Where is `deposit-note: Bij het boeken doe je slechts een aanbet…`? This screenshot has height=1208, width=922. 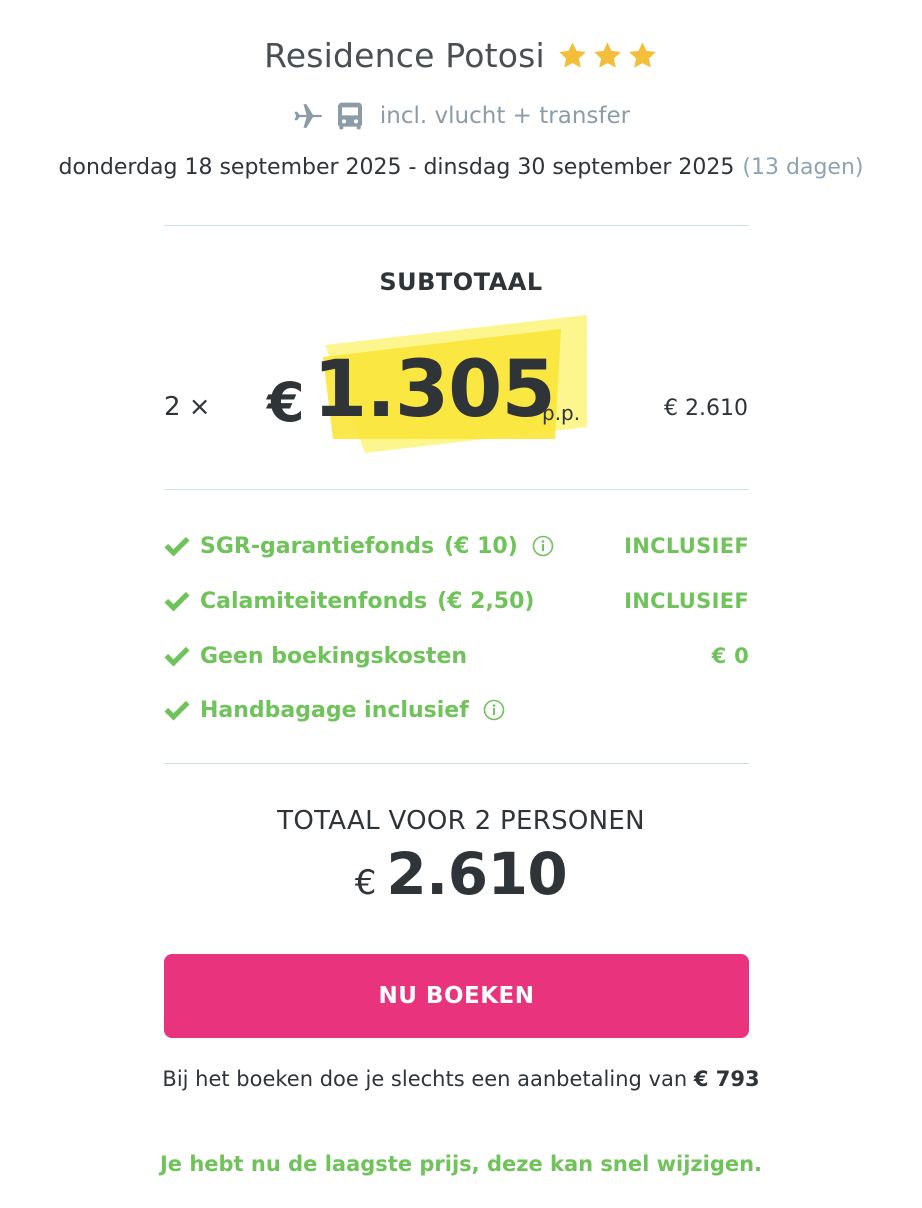 deposit-note: Bij het boeken doe je slechts een aanbet… is located at coordinates (461, 1079).